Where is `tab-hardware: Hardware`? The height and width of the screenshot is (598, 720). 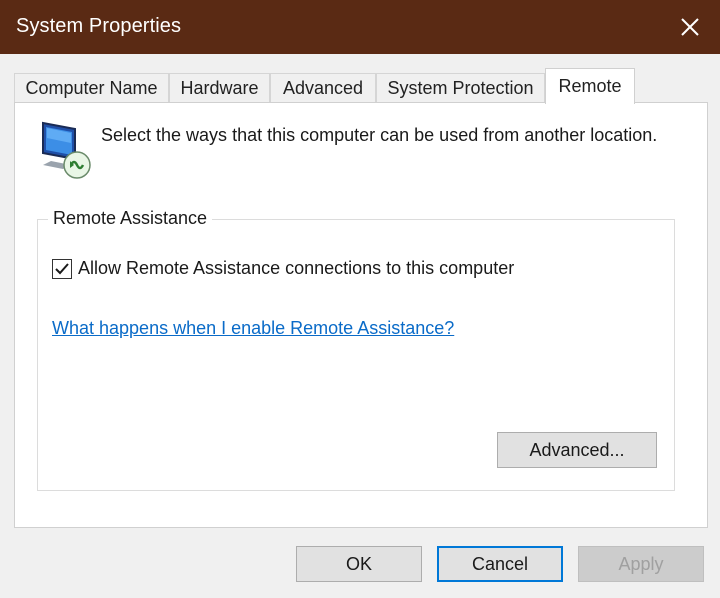
tab-hardware: Hardware is located at coordinates (219, 88).